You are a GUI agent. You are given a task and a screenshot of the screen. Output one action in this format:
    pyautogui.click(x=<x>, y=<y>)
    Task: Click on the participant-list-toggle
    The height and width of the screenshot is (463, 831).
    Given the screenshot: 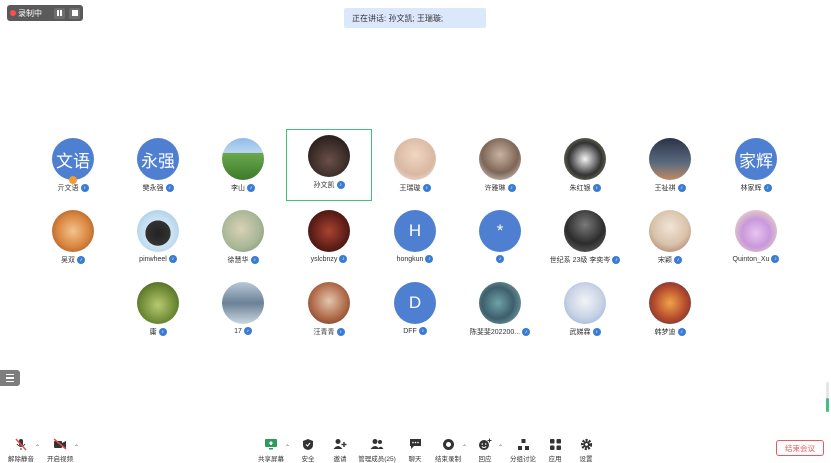 What is the action you would take?
    pyautogui.click(x=10, y=378)
    